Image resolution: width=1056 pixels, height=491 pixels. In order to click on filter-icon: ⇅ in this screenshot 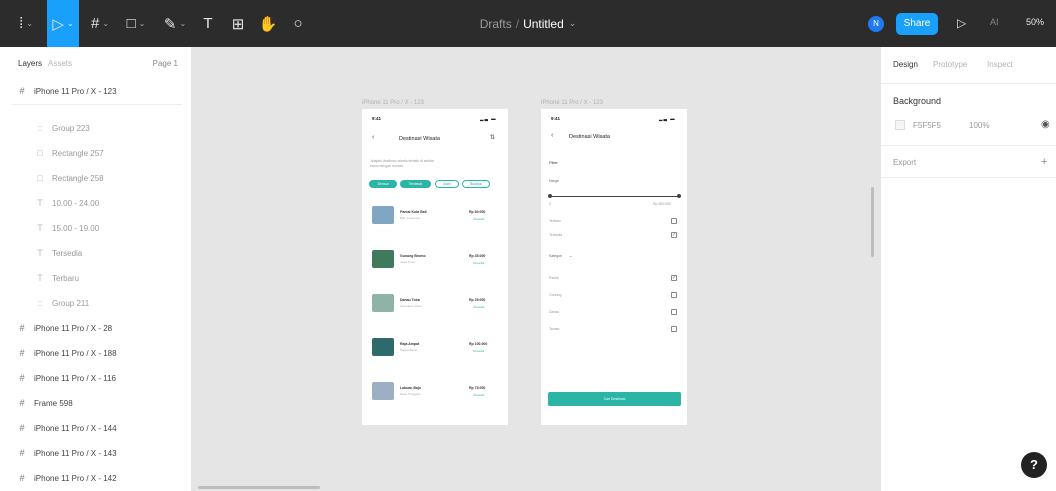, I will do `click(492, 137)`.